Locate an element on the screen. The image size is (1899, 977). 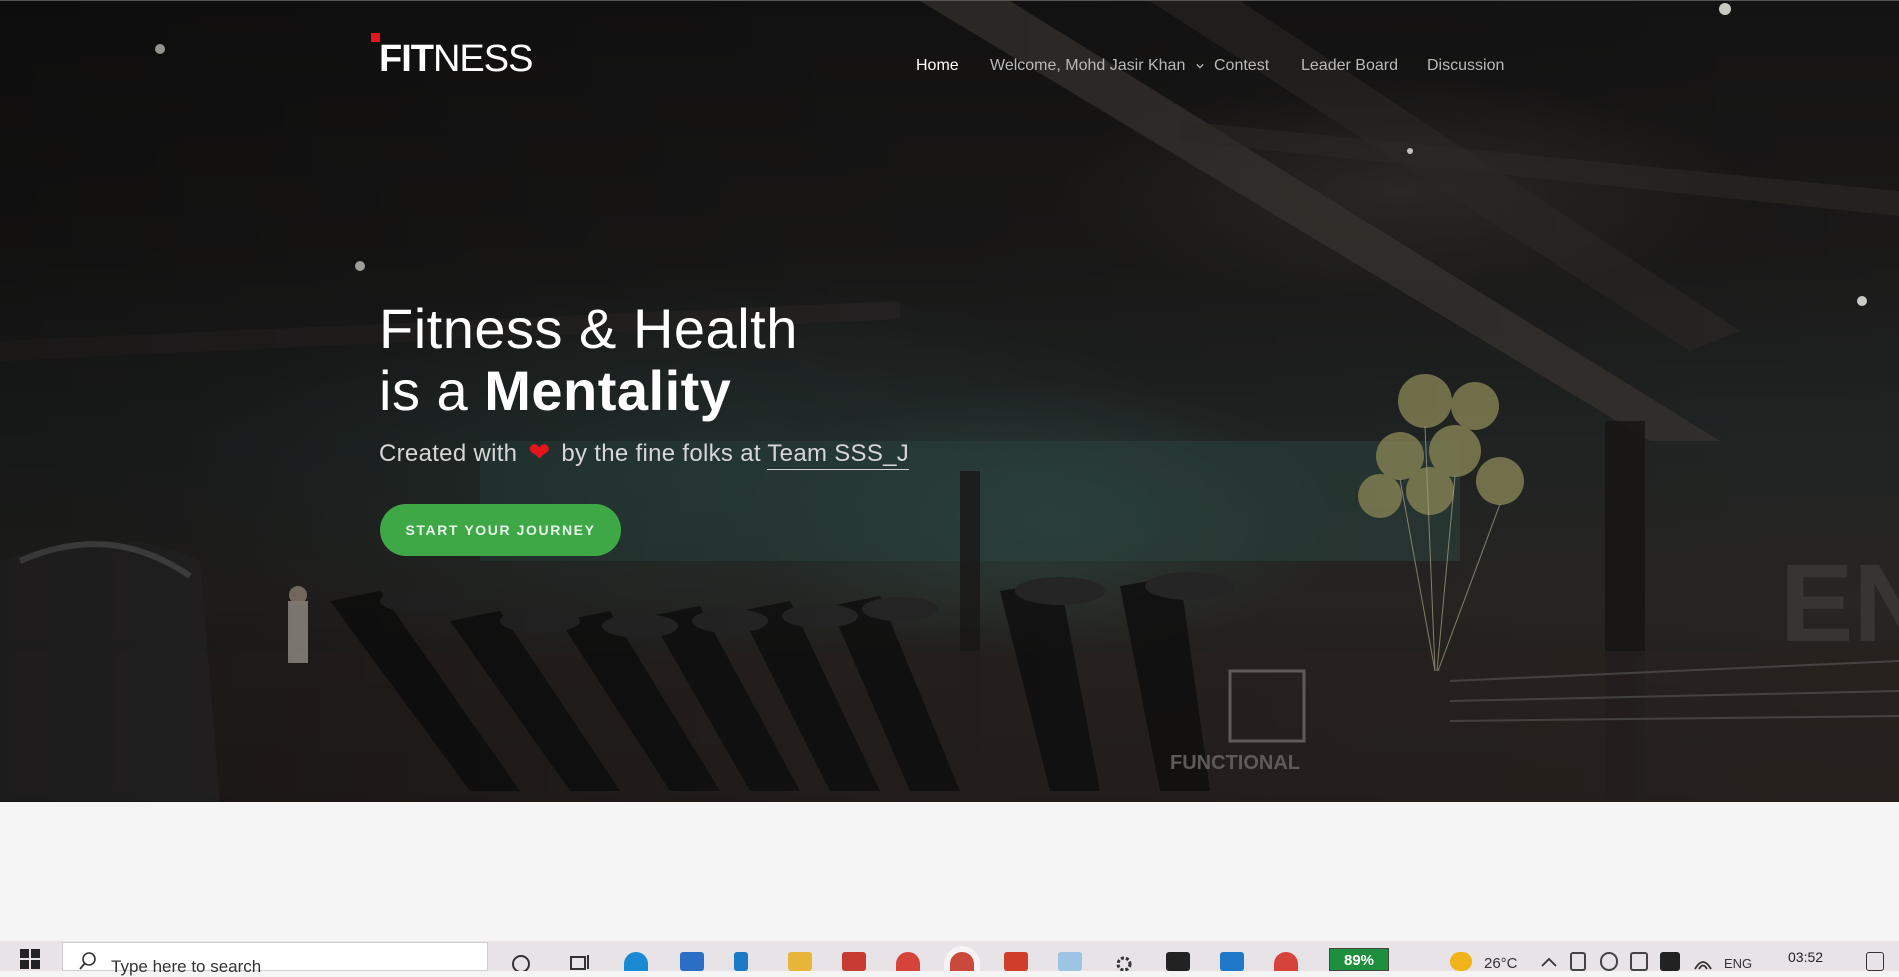
edge-icon is located at coordinates (636, 961).